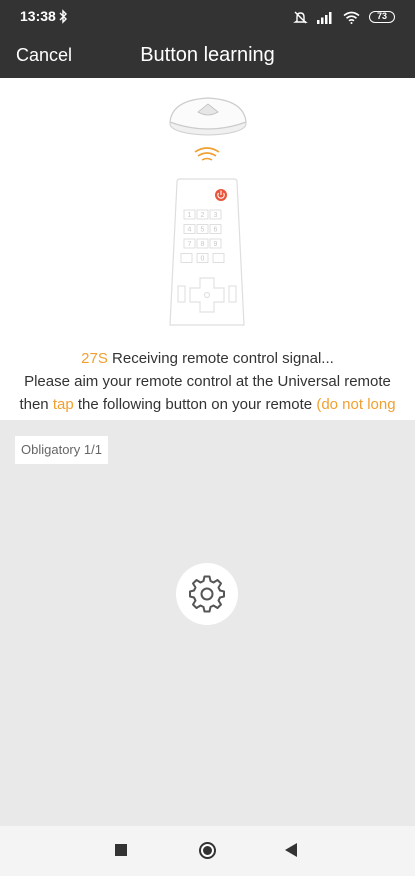 This screenshot has height=876, width=415. I want to click on obligatory-tag: Obligatory 1/1, so click(61, 450).